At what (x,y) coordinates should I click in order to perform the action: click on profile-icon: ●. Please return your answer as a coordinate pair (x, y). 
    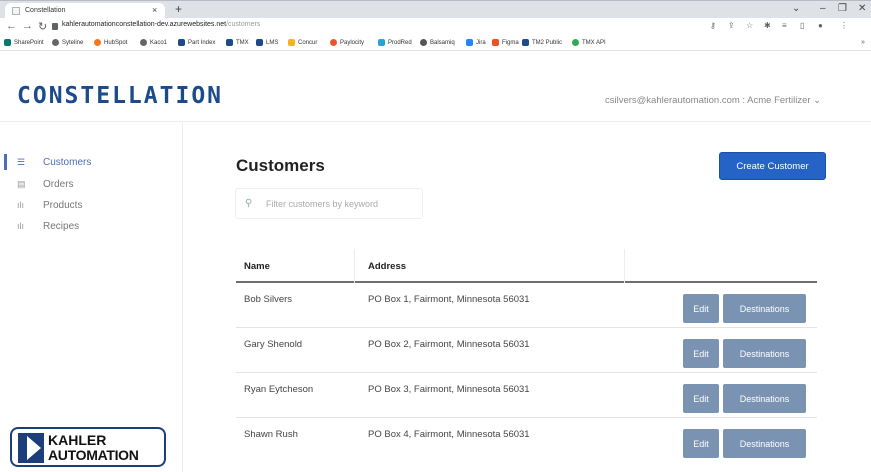
    Looking at the image, I should click on (820, 25).